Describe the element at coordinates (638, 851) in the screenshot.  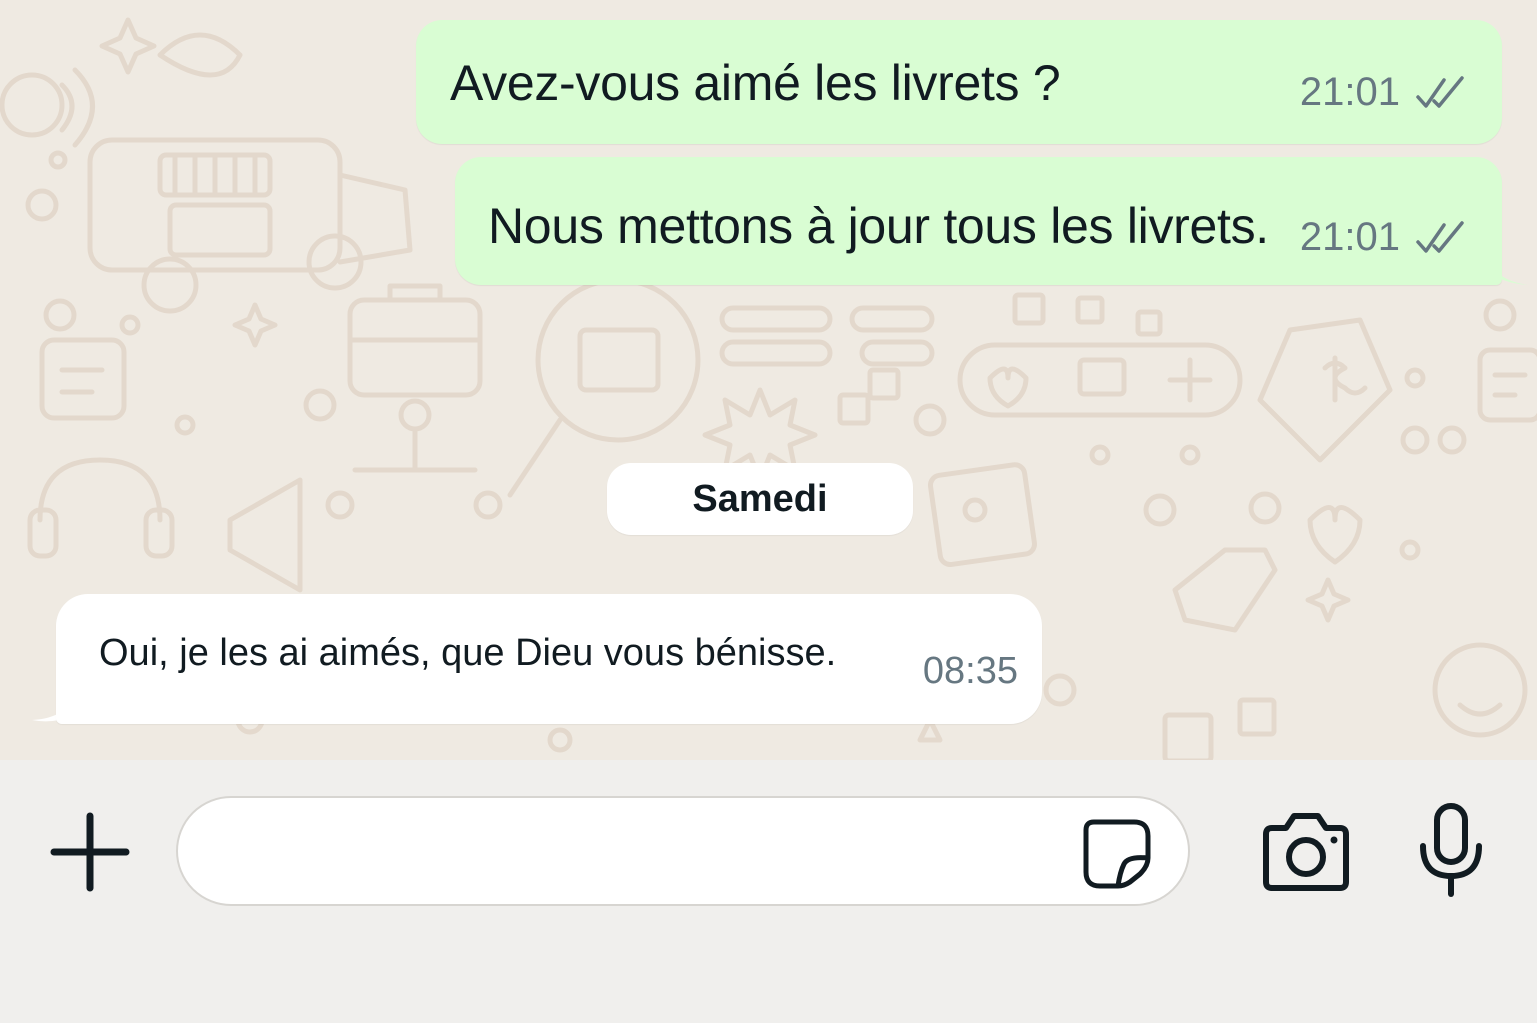
I see `message-input` at that location.